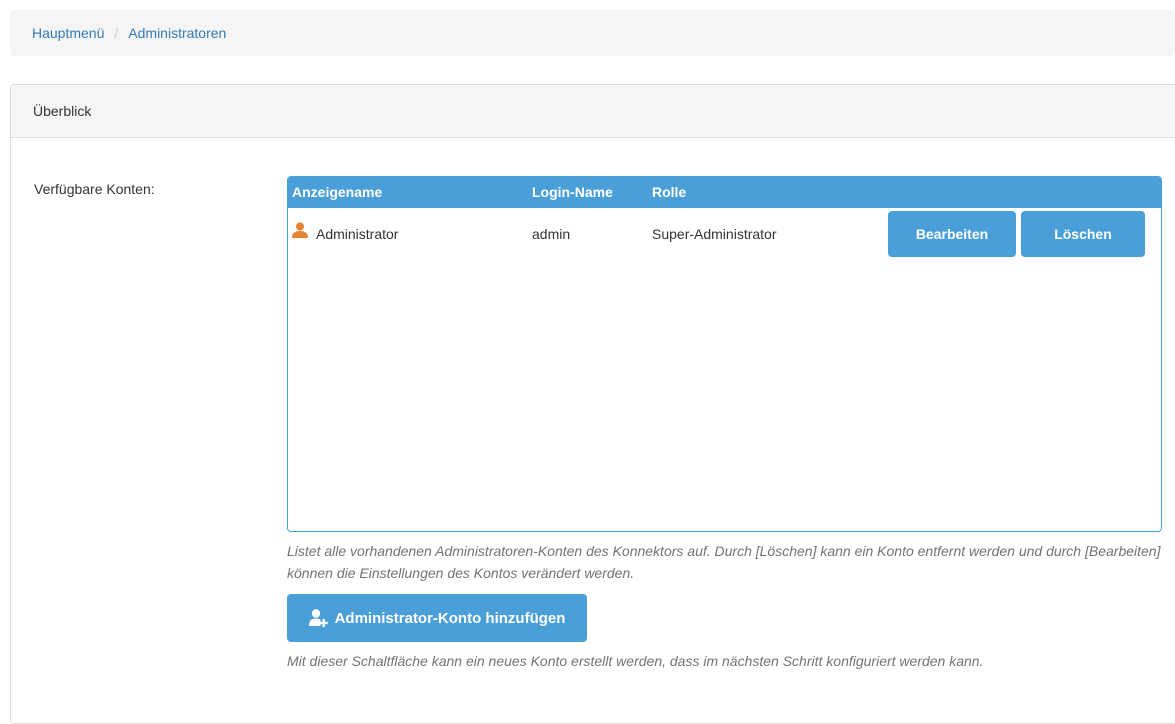  I want to click on account-display-name: Administrator, so click(357, 234).